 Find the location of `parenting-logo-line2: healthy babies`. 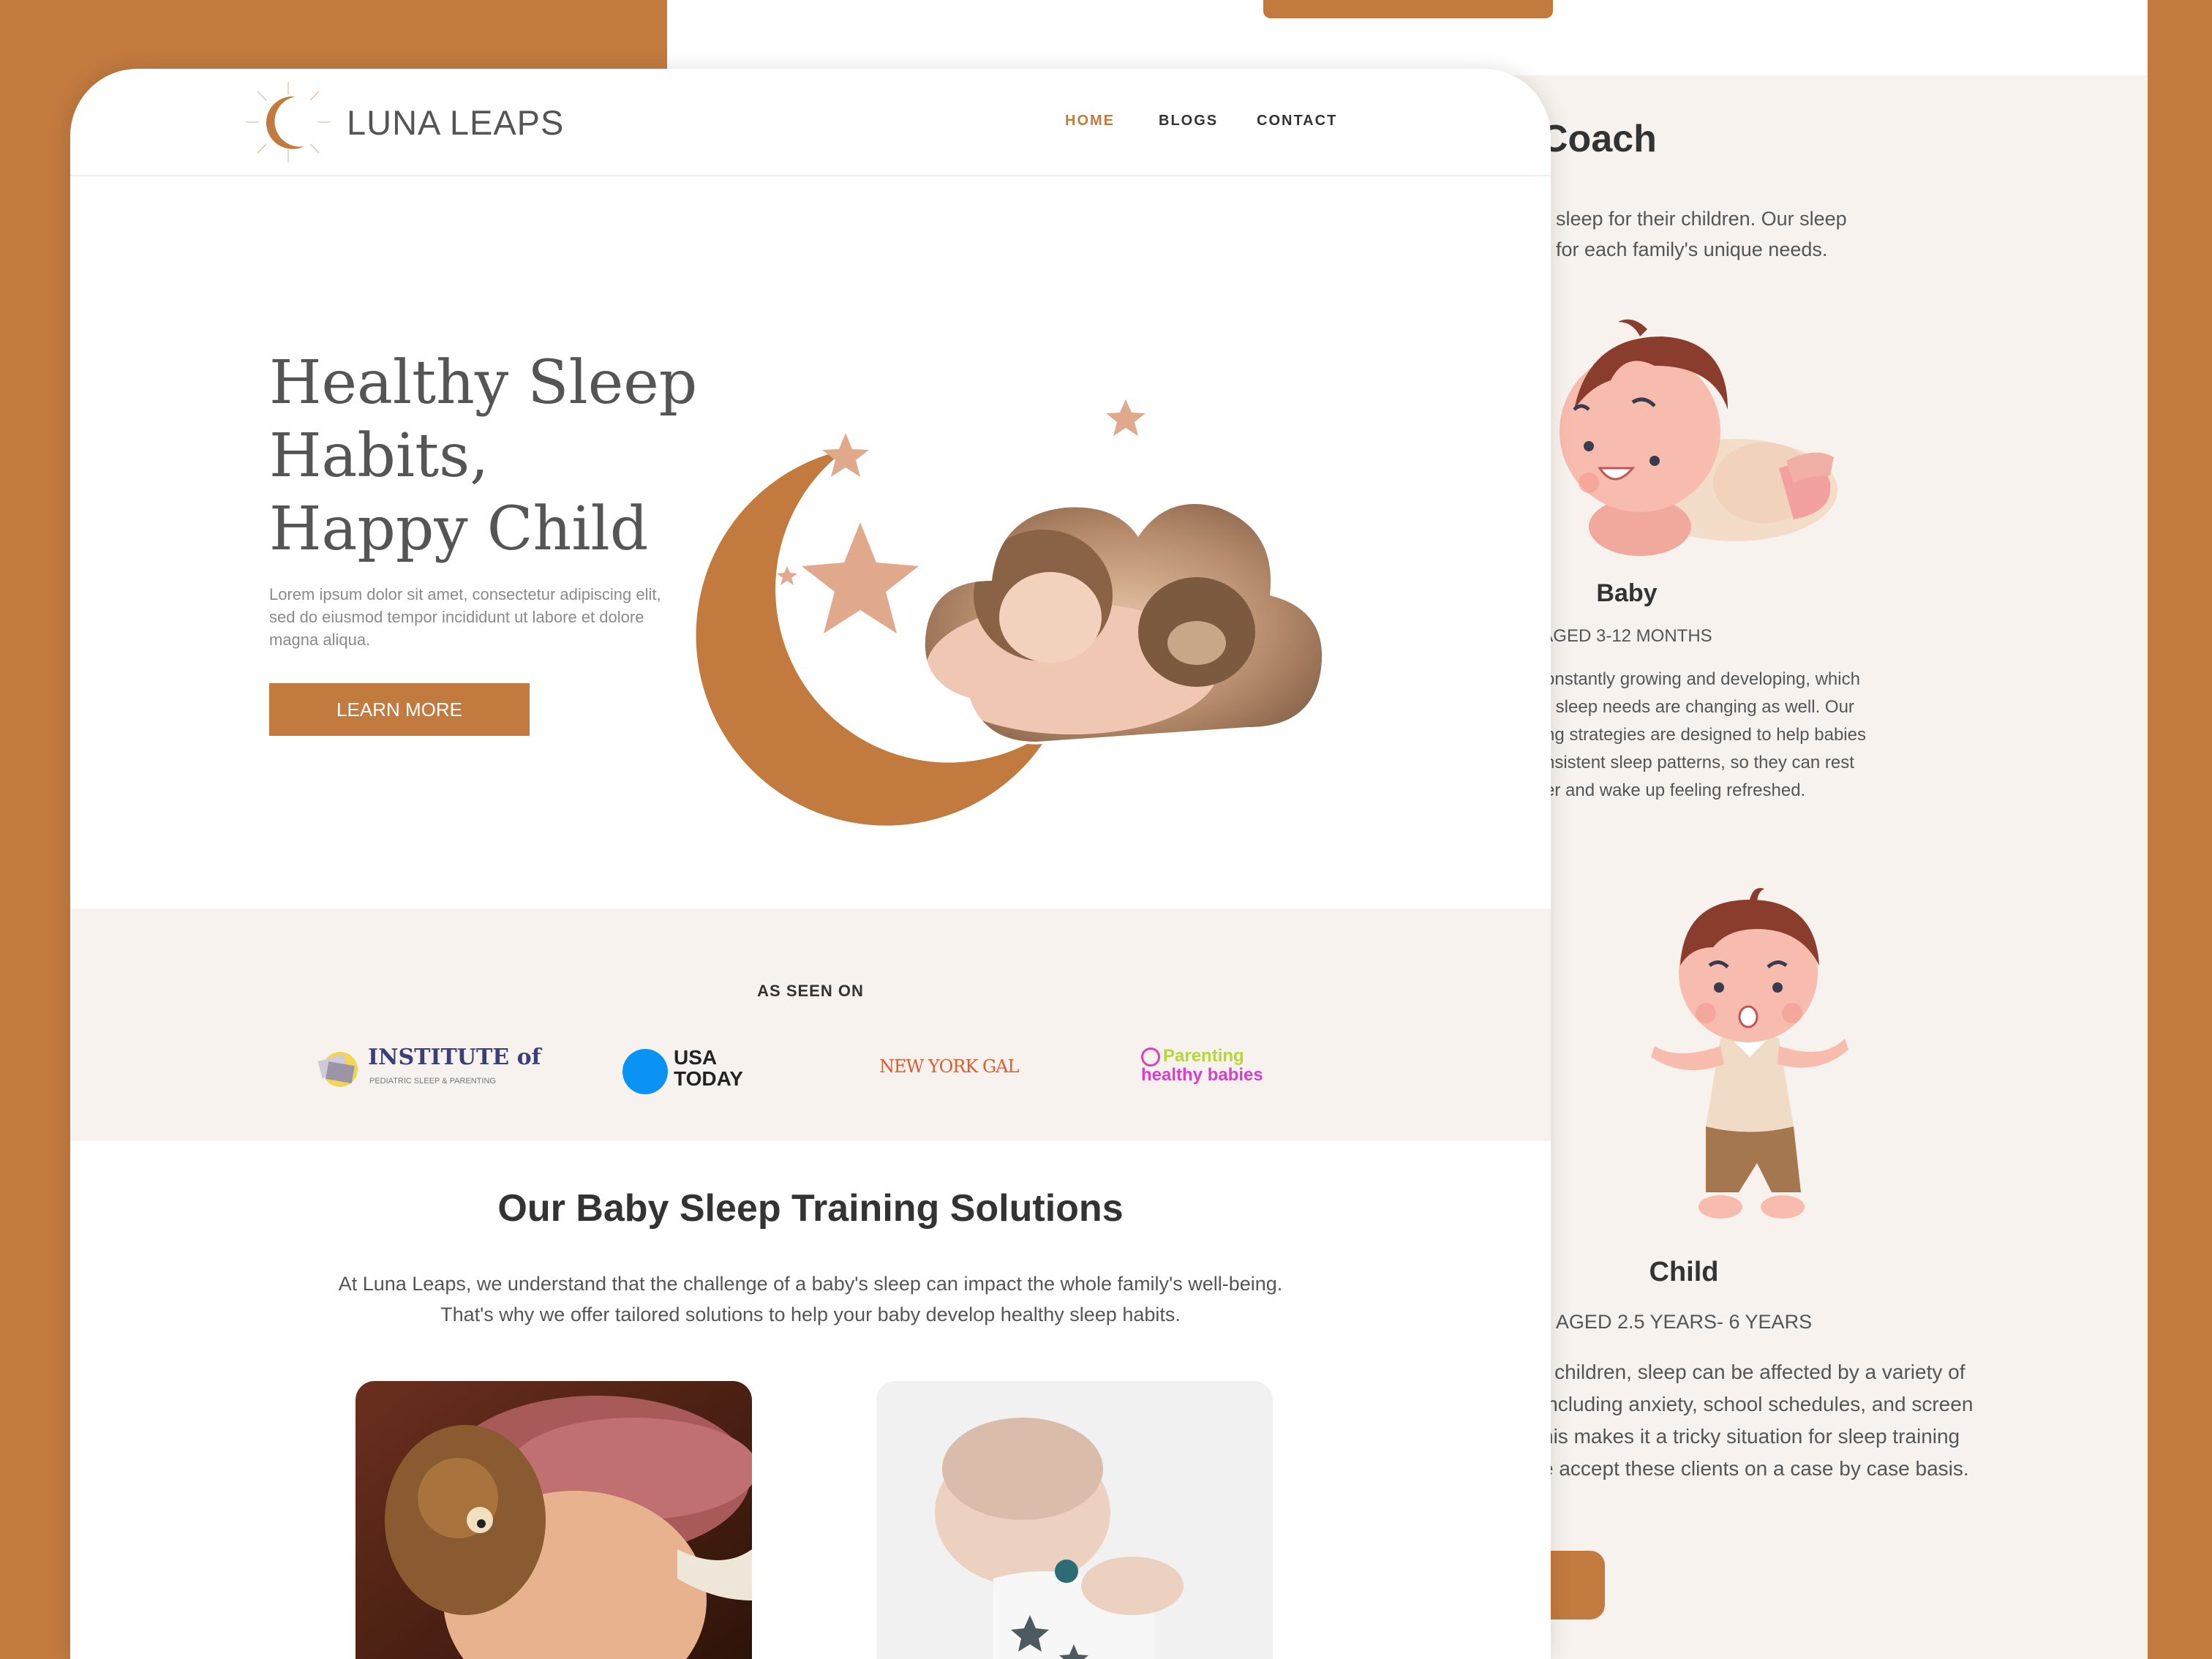

parenting-logo-line2: healthy babies is located at coordinates (1202, 1075).